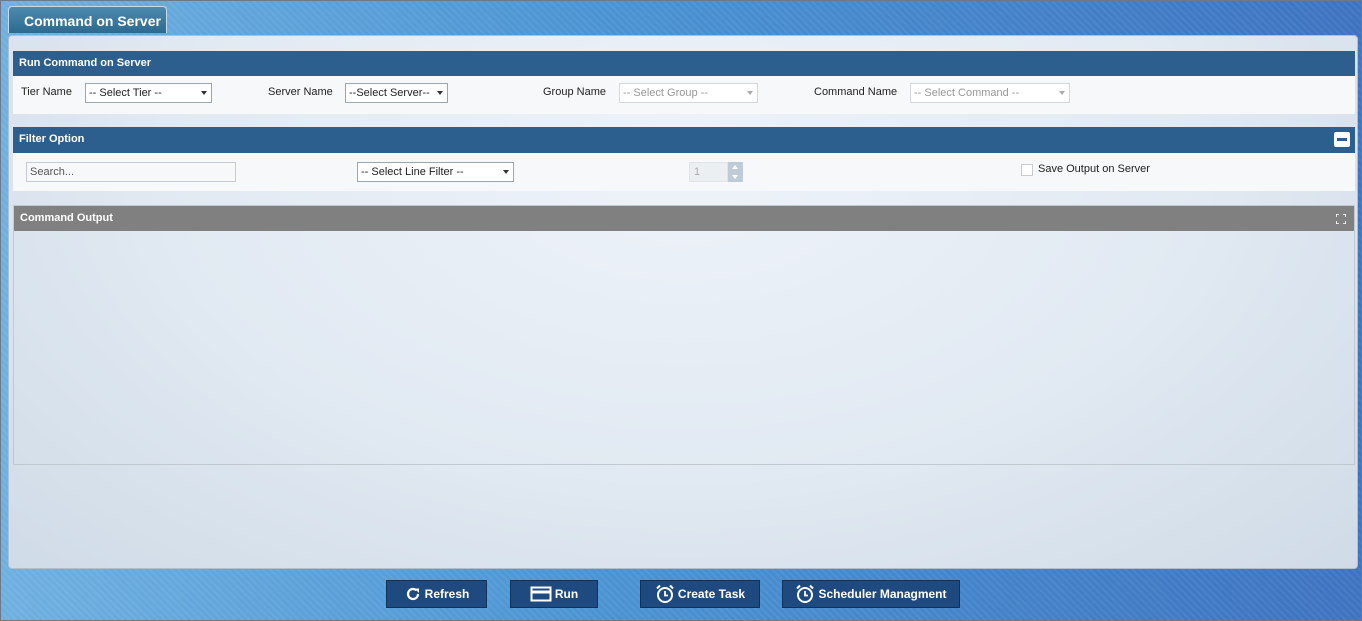 This screenshot has height=621, width=1362. What do you see at coordinates (665, 93) in the screenshot?
I see `group-select-value: -- Select Group --` at bounding box center [665, 93].